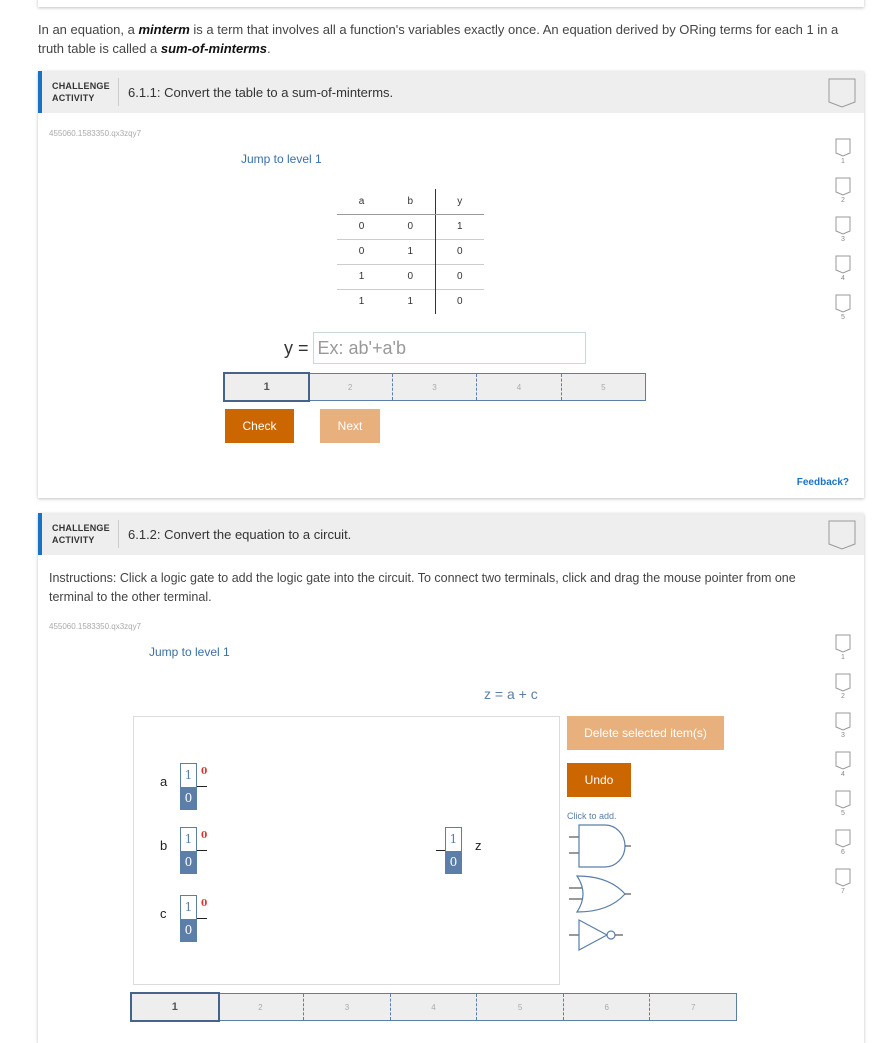 This screenshot has width=881, height=1043. Describe the element at coordinates (843, 278) in the screenshot. I see `level-number: 4` at that location.